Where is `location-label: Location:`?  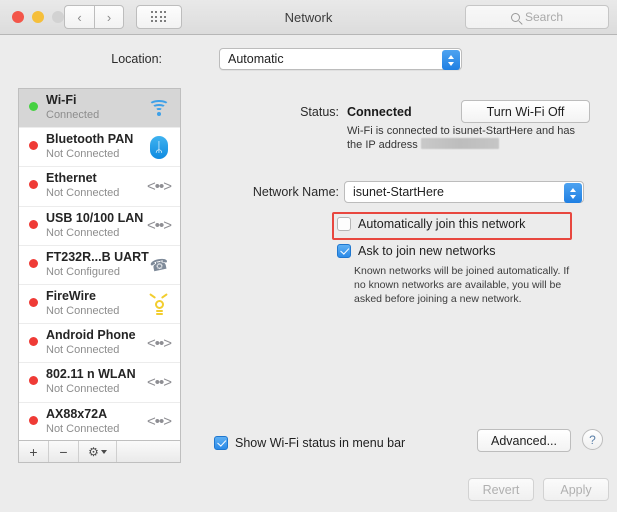 location-label: Location: is located at coordinates (136, 59).